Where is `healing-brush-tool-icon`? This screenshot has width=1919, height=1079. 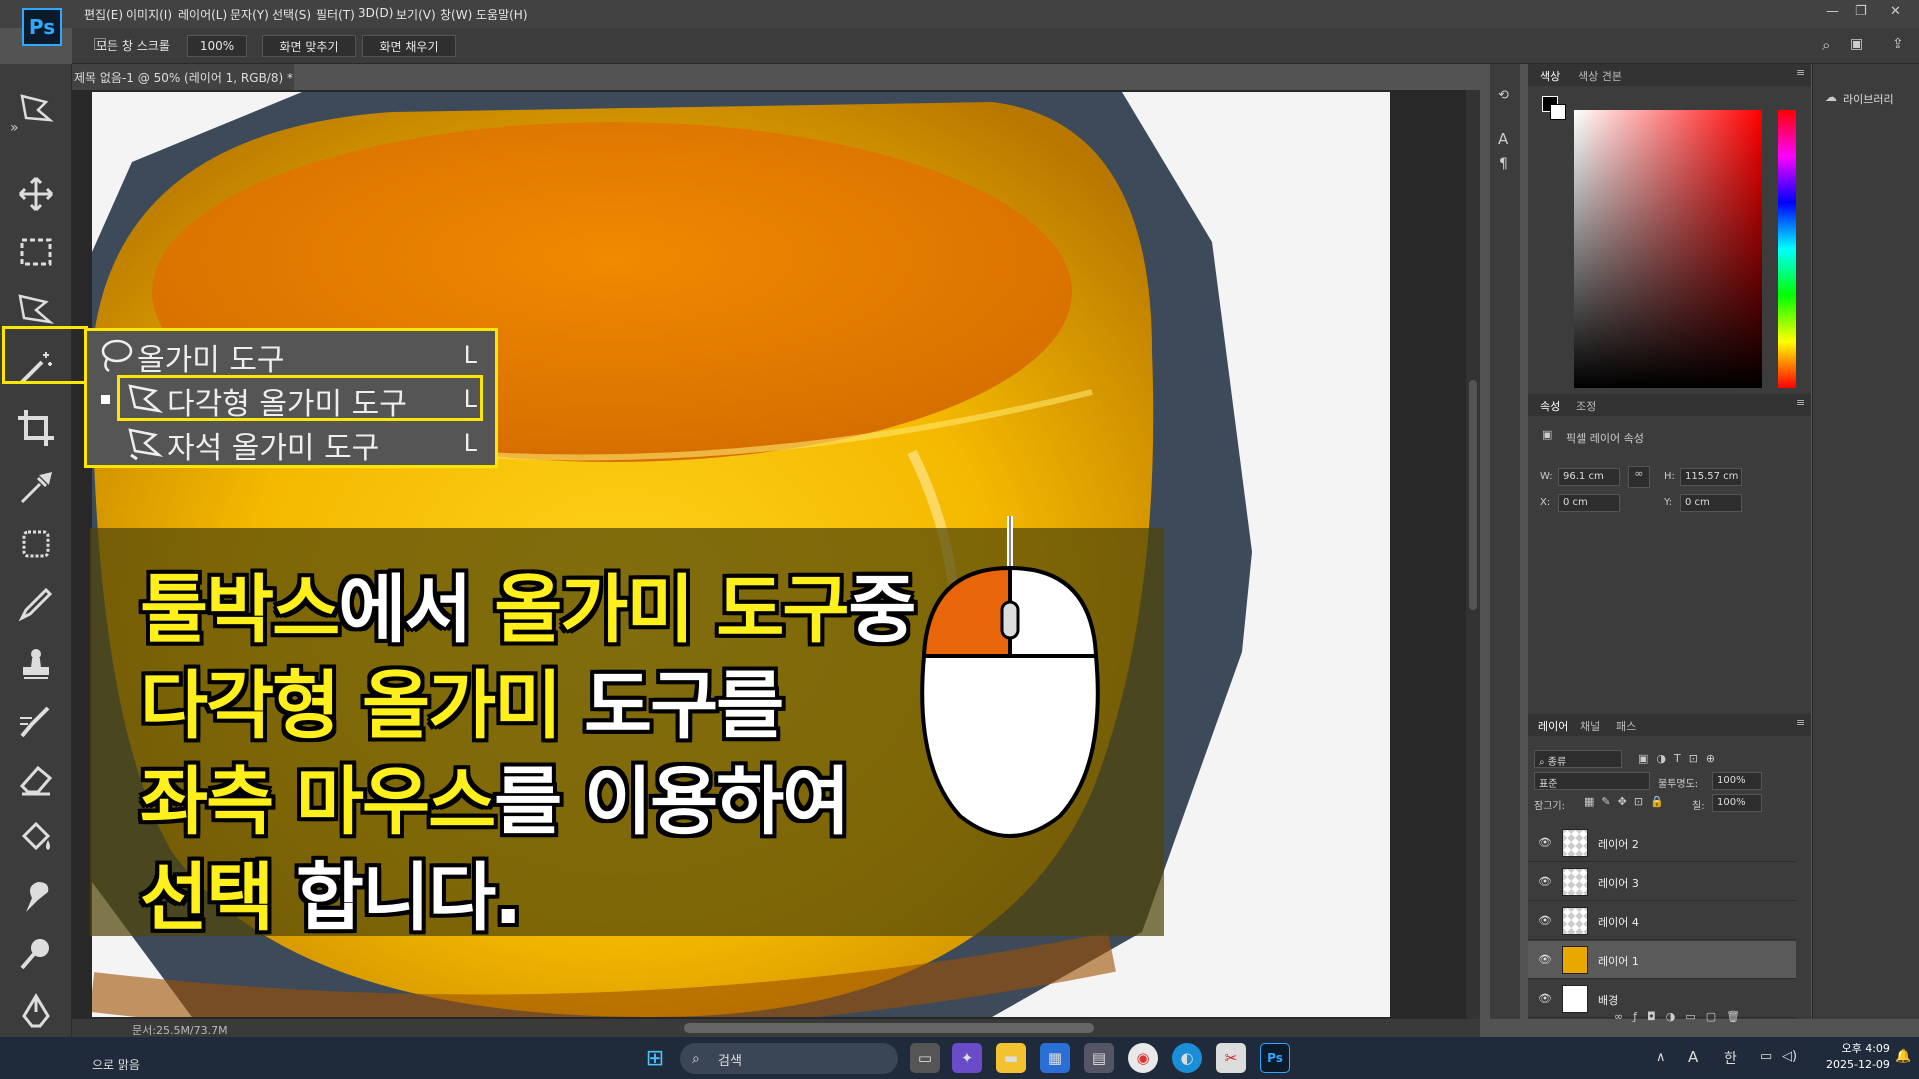 healing-brush-tool-icon is located at coordinates (36, 544).